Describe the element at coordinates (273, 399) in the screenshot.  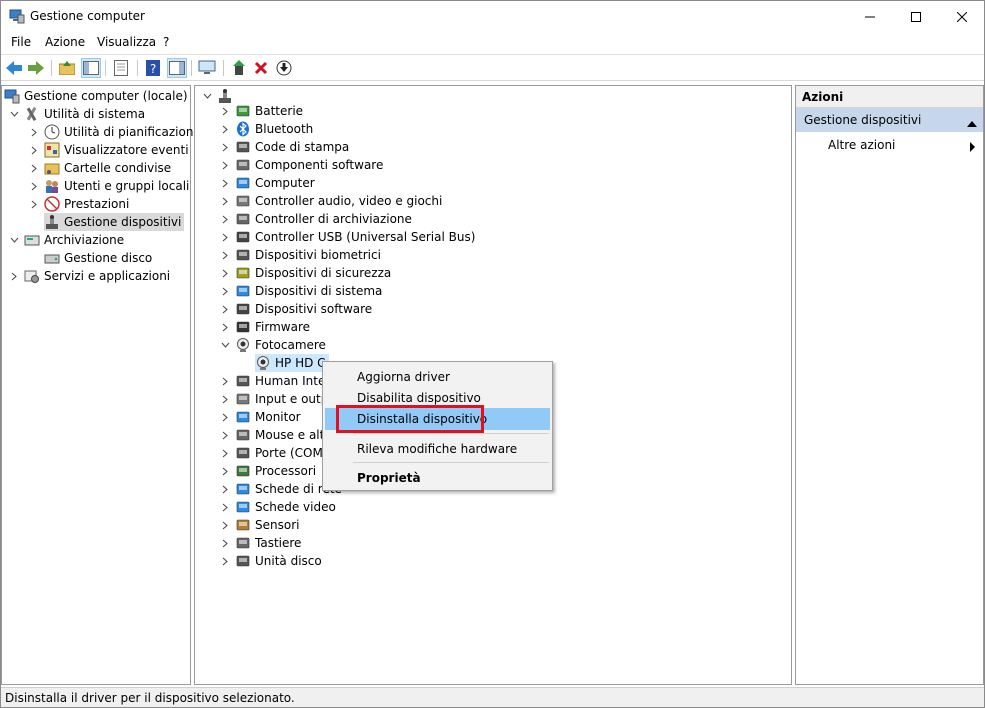
I see `device-category-io: Input e outp` at that location.